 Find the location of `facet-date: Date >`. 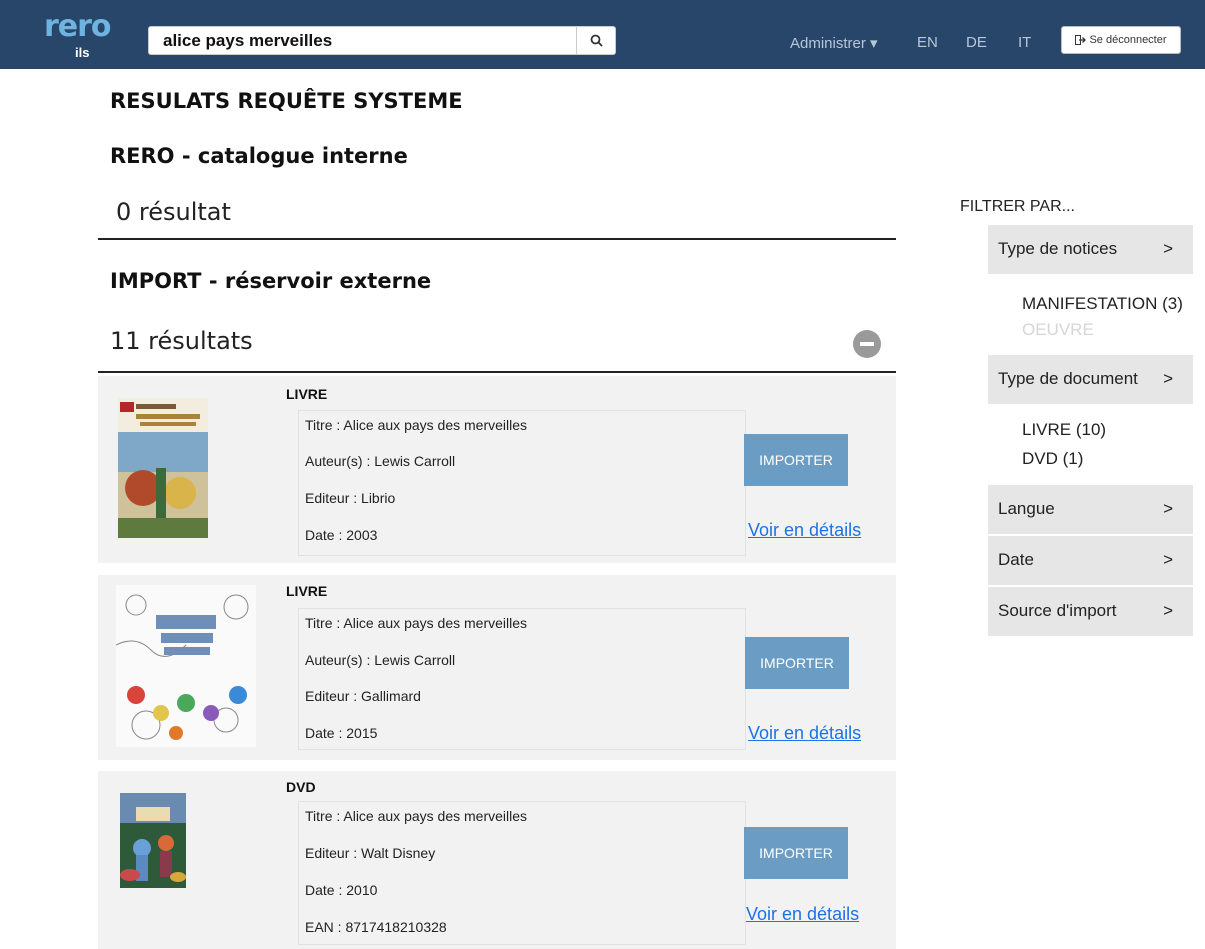

facet-date: Date > is located at coordinates (1090, 560).